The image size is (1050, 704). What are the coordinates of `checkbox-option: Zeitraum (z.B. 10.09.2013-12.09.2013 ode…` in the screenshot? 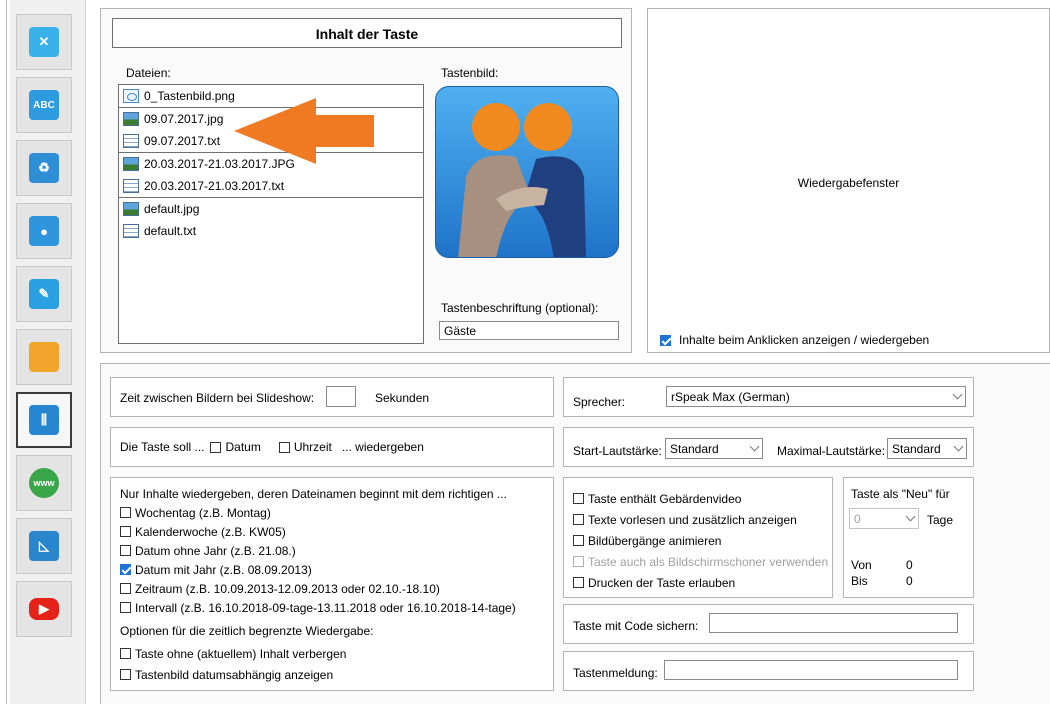 It's located at (318, 588).